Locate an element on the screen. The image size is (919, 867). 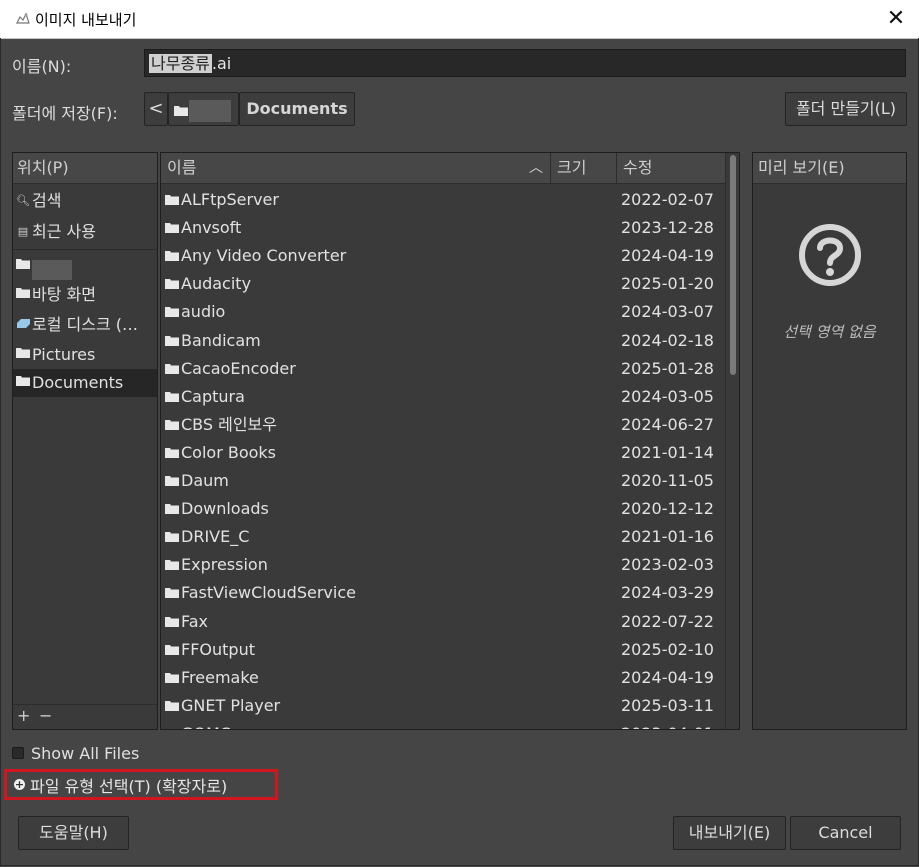
preview-pane: 미리 보기(E) 선택 영역 없음 is located at coordinates (829, 441).